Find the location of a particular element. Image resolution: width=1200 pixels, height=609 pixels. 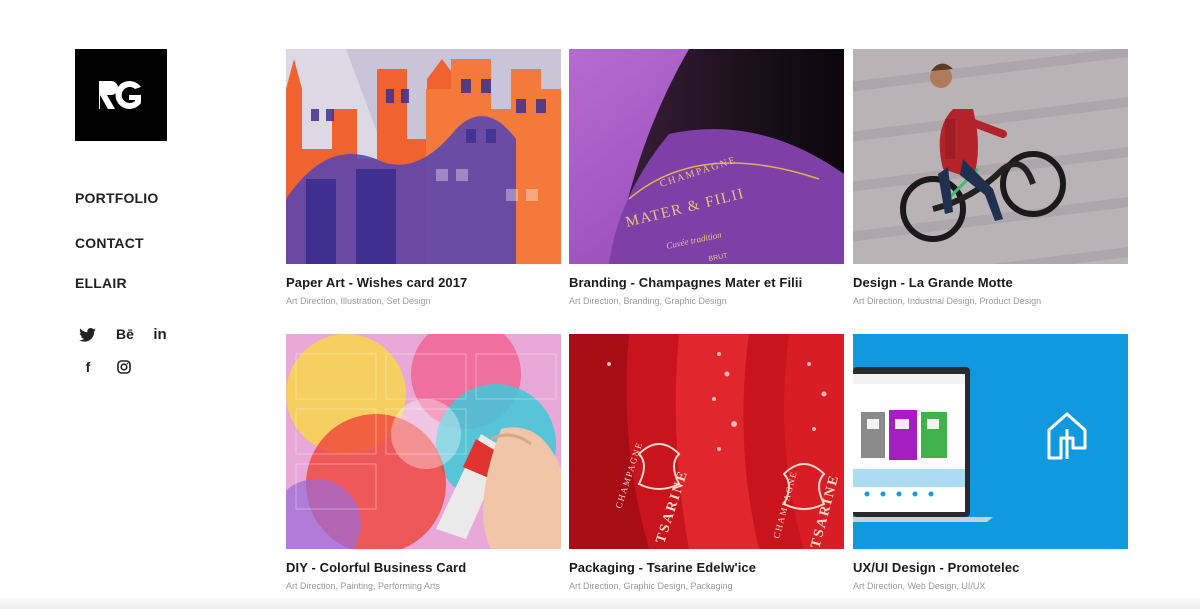

project-tags: Art Direction, Painting, Performing Arts is located at coordinates (363, 586).